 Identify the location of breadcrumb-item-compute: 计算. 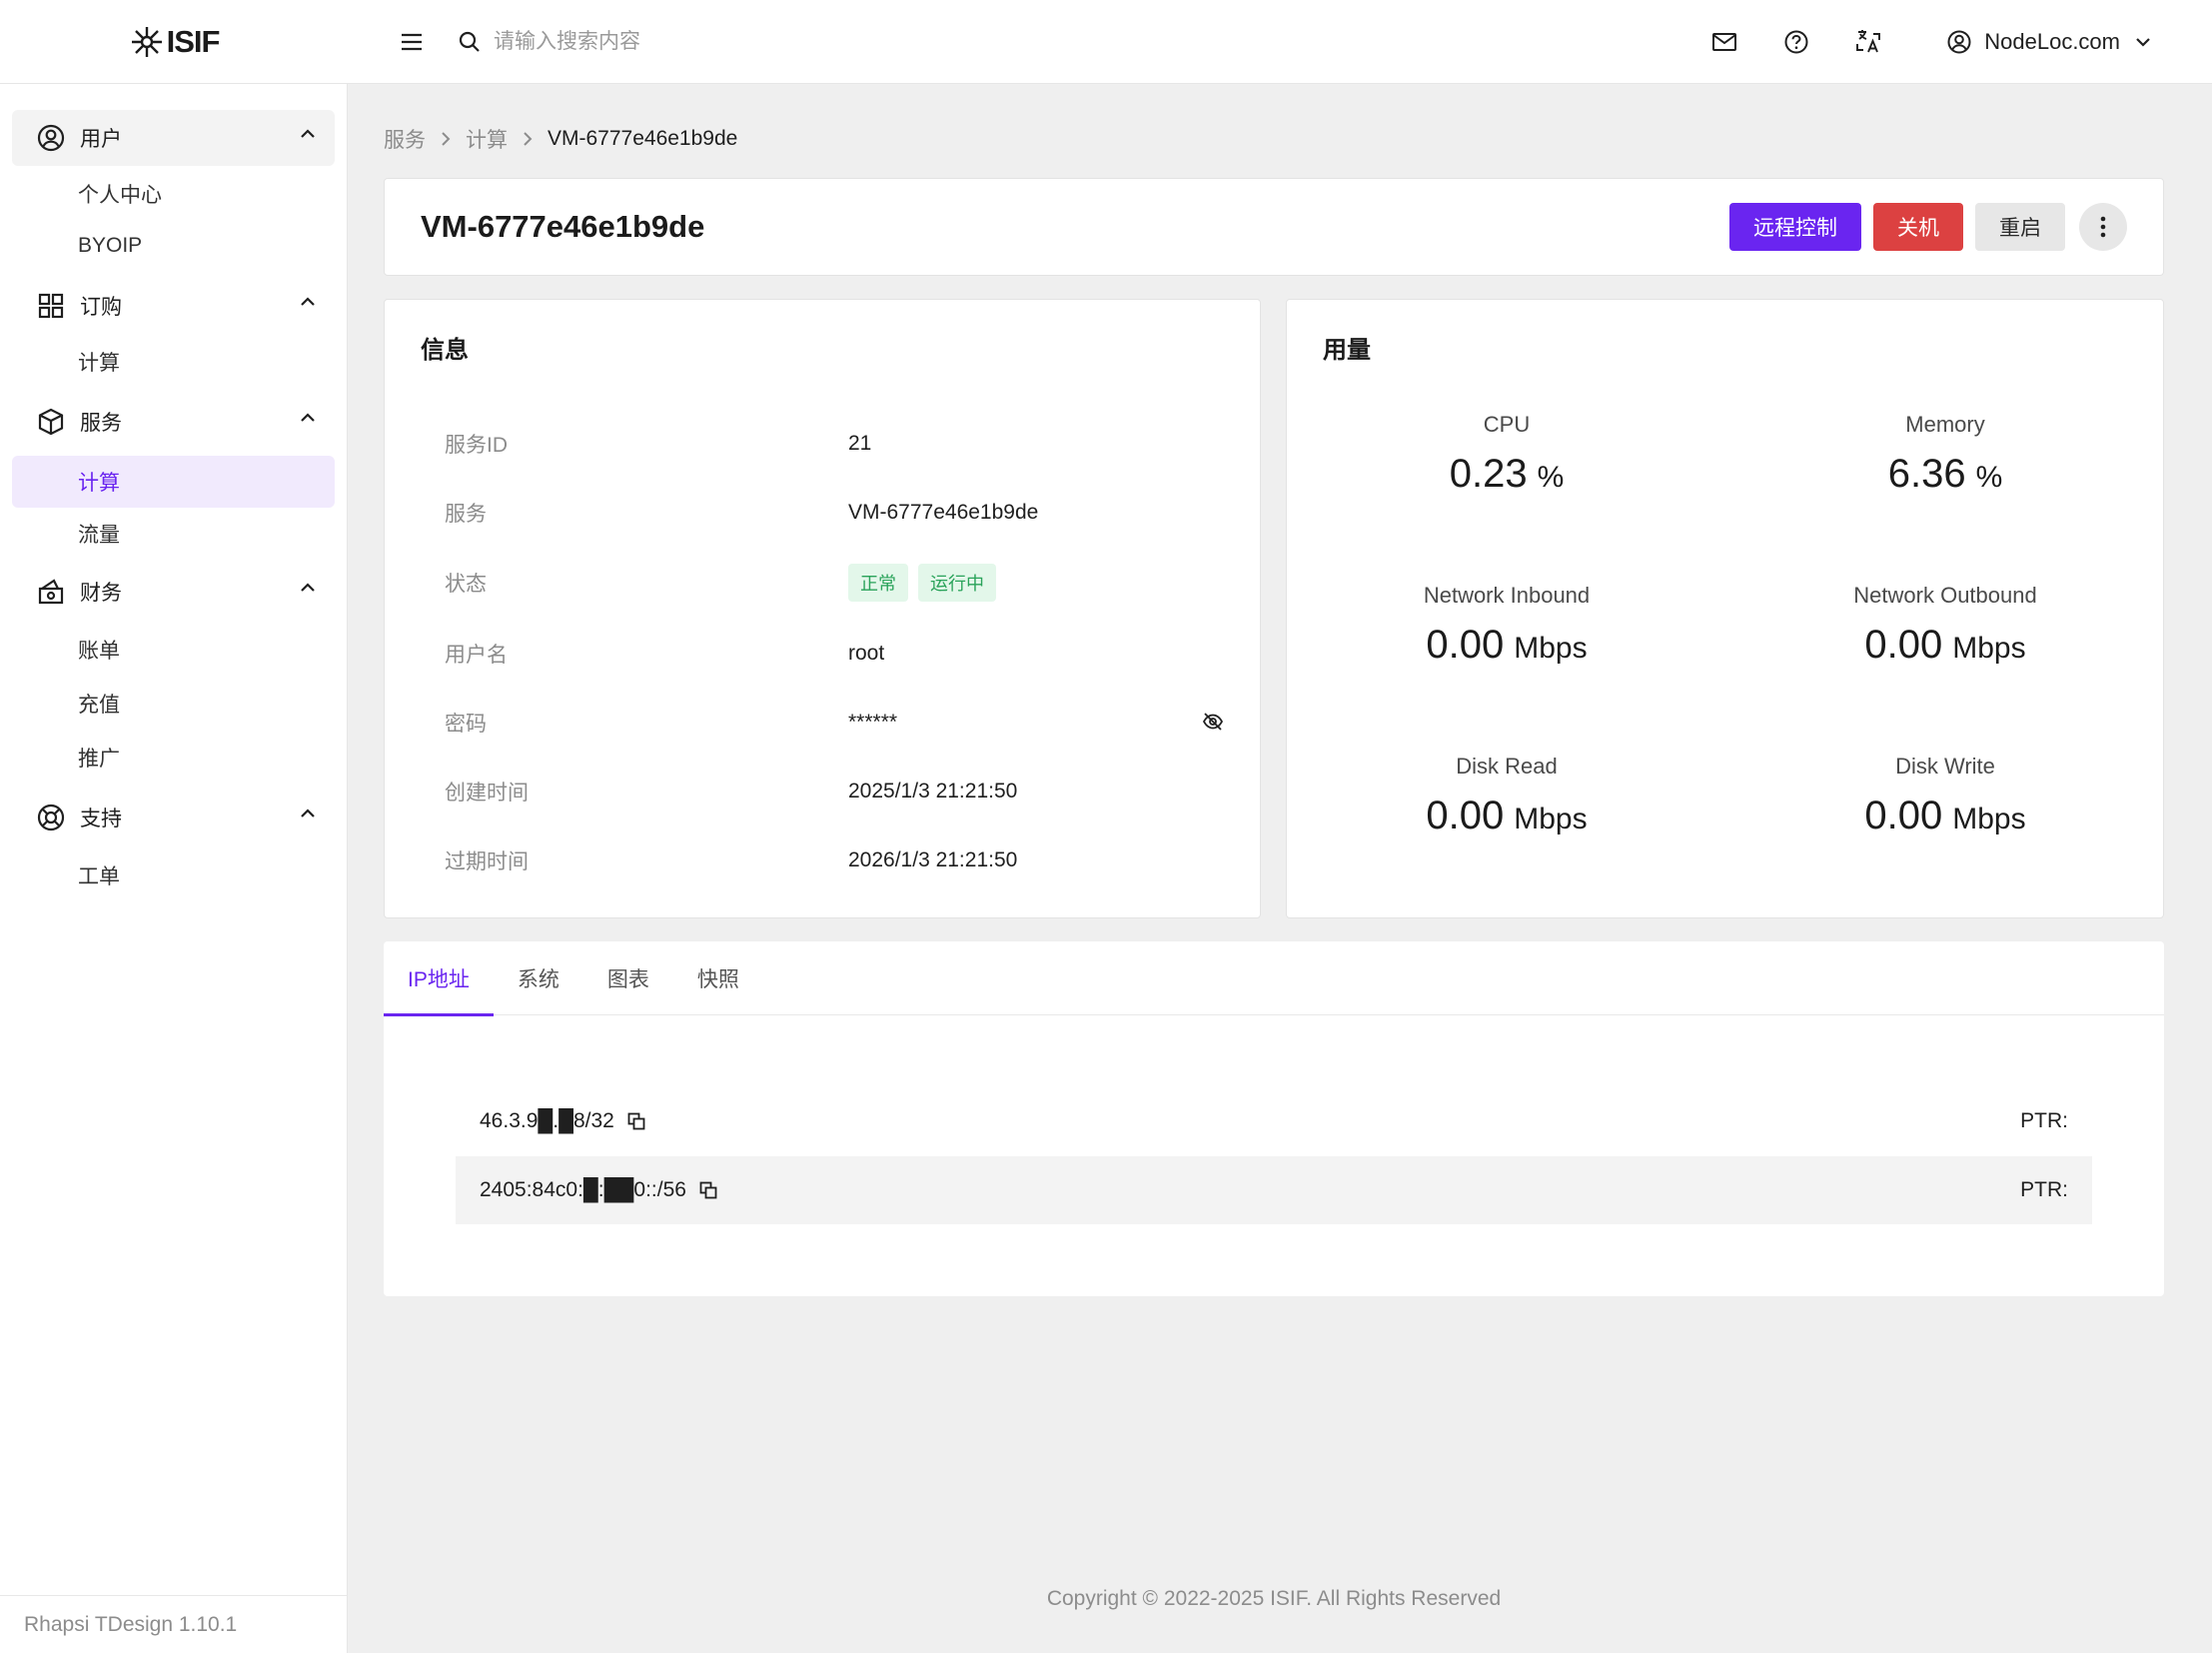
(487, 139).